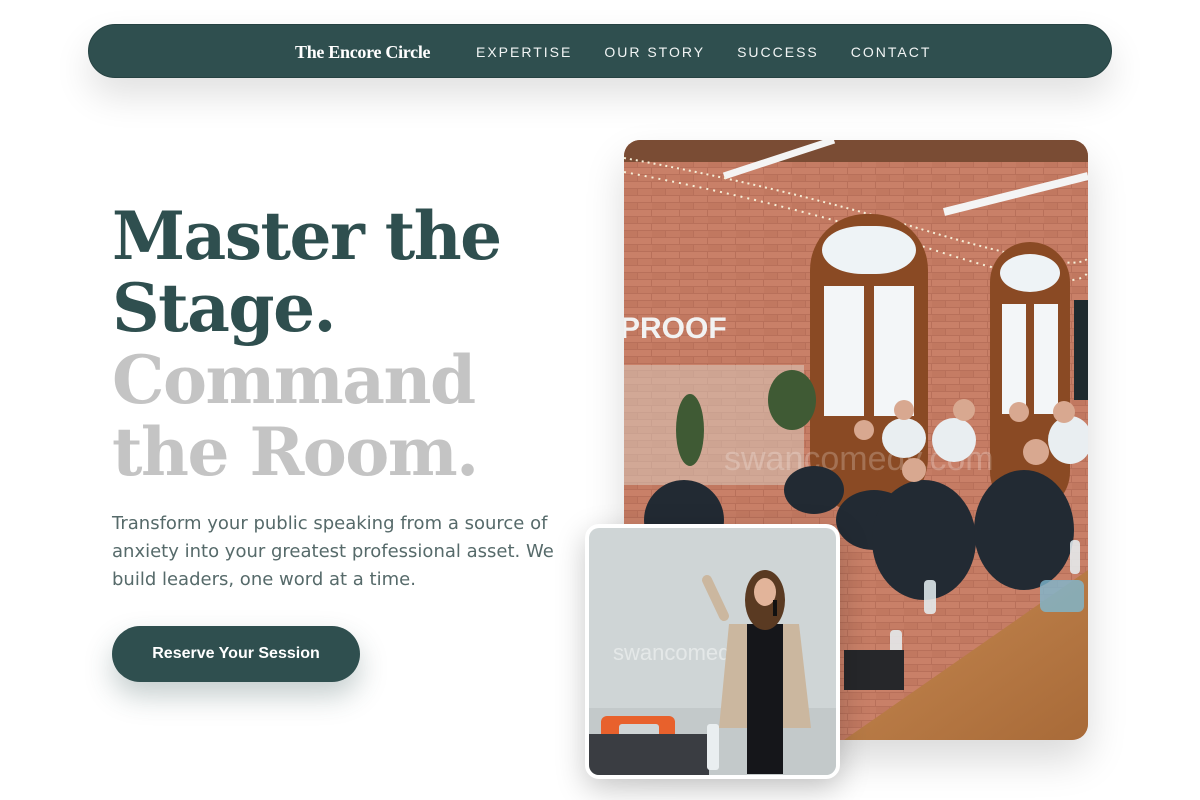 The image size is (1200, 800). Describe the element at coordinates (295, 452) in the screenshot. I see `headline-line-4: the Room.` at that location.